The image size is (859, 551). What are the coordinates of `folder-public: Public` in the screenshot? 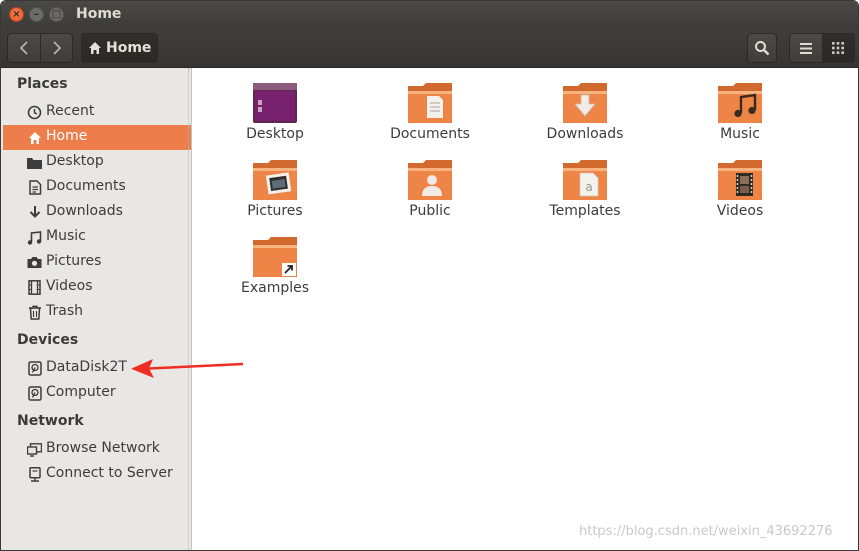 It's located at (430, 182).